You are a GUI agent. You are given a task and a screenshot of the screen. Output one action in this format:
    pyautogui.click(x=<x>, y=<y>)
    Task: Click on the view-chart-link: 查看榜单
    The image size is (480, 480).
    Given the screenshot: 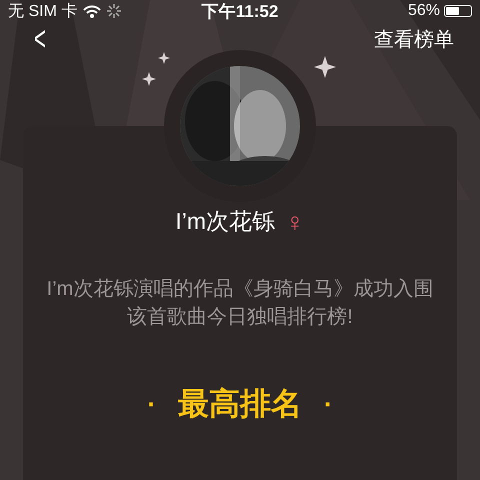 What is the action you would take?
    pyautogui.click(x=414, y=39)
    